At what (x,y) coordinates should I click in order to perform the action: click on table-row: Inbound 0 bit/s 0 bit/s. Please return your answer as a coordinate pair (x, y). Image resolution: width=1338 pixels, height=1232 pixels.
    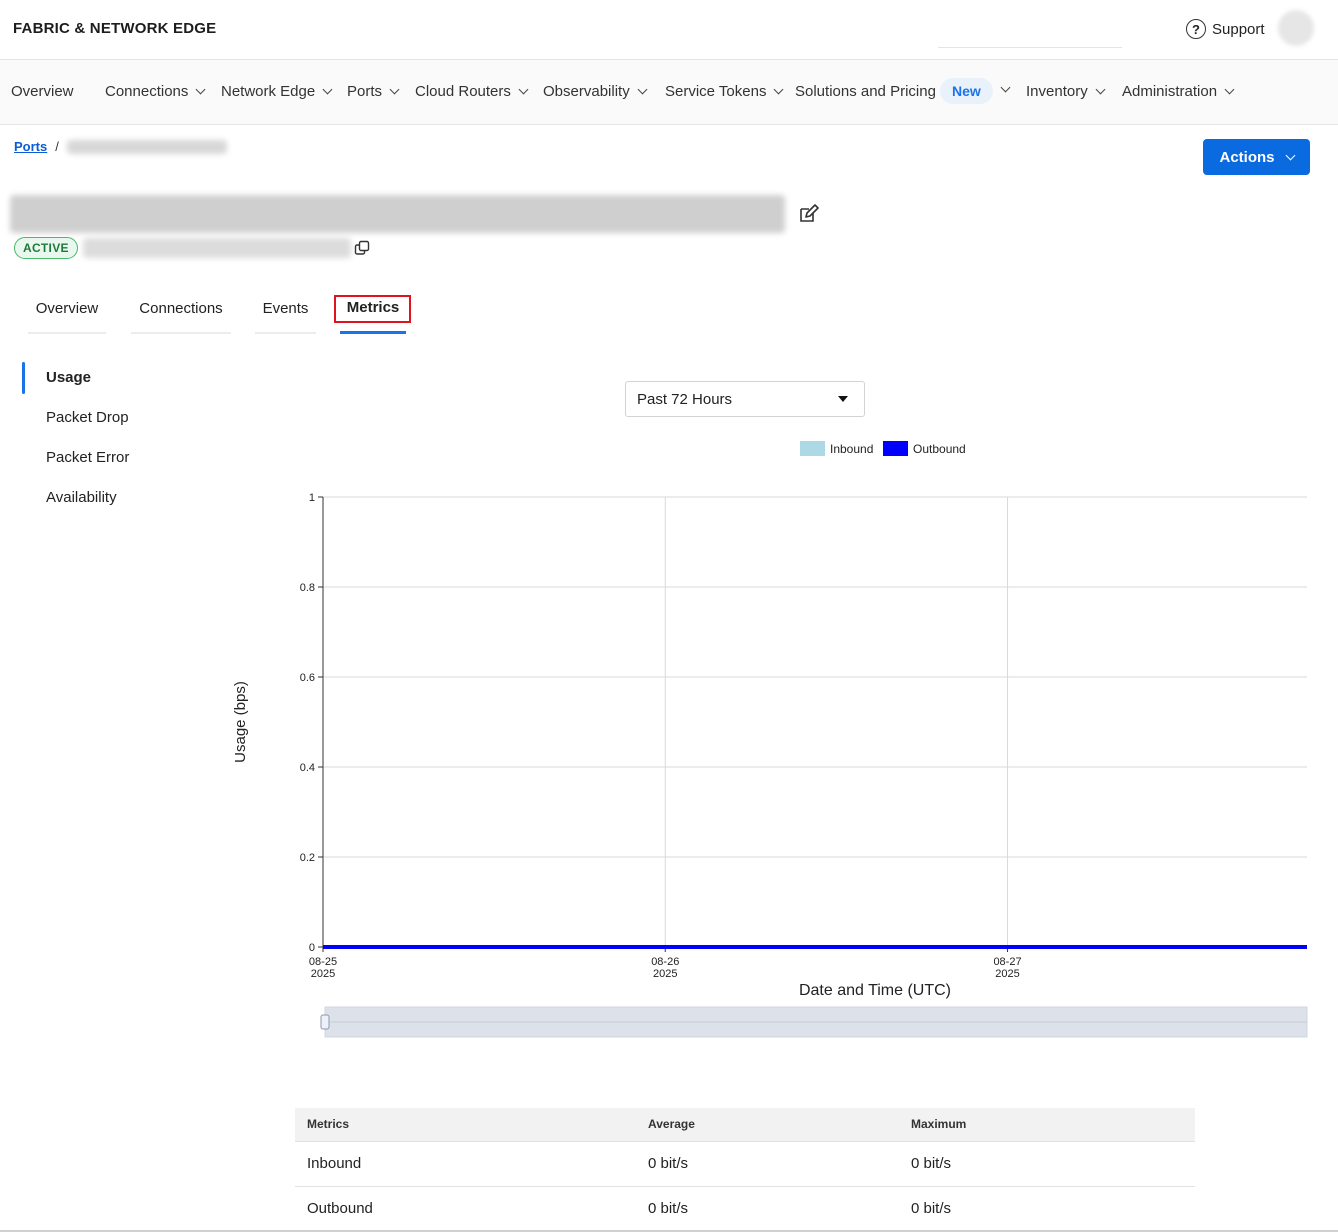
    Looking at the image, I should click on (745, 1164).